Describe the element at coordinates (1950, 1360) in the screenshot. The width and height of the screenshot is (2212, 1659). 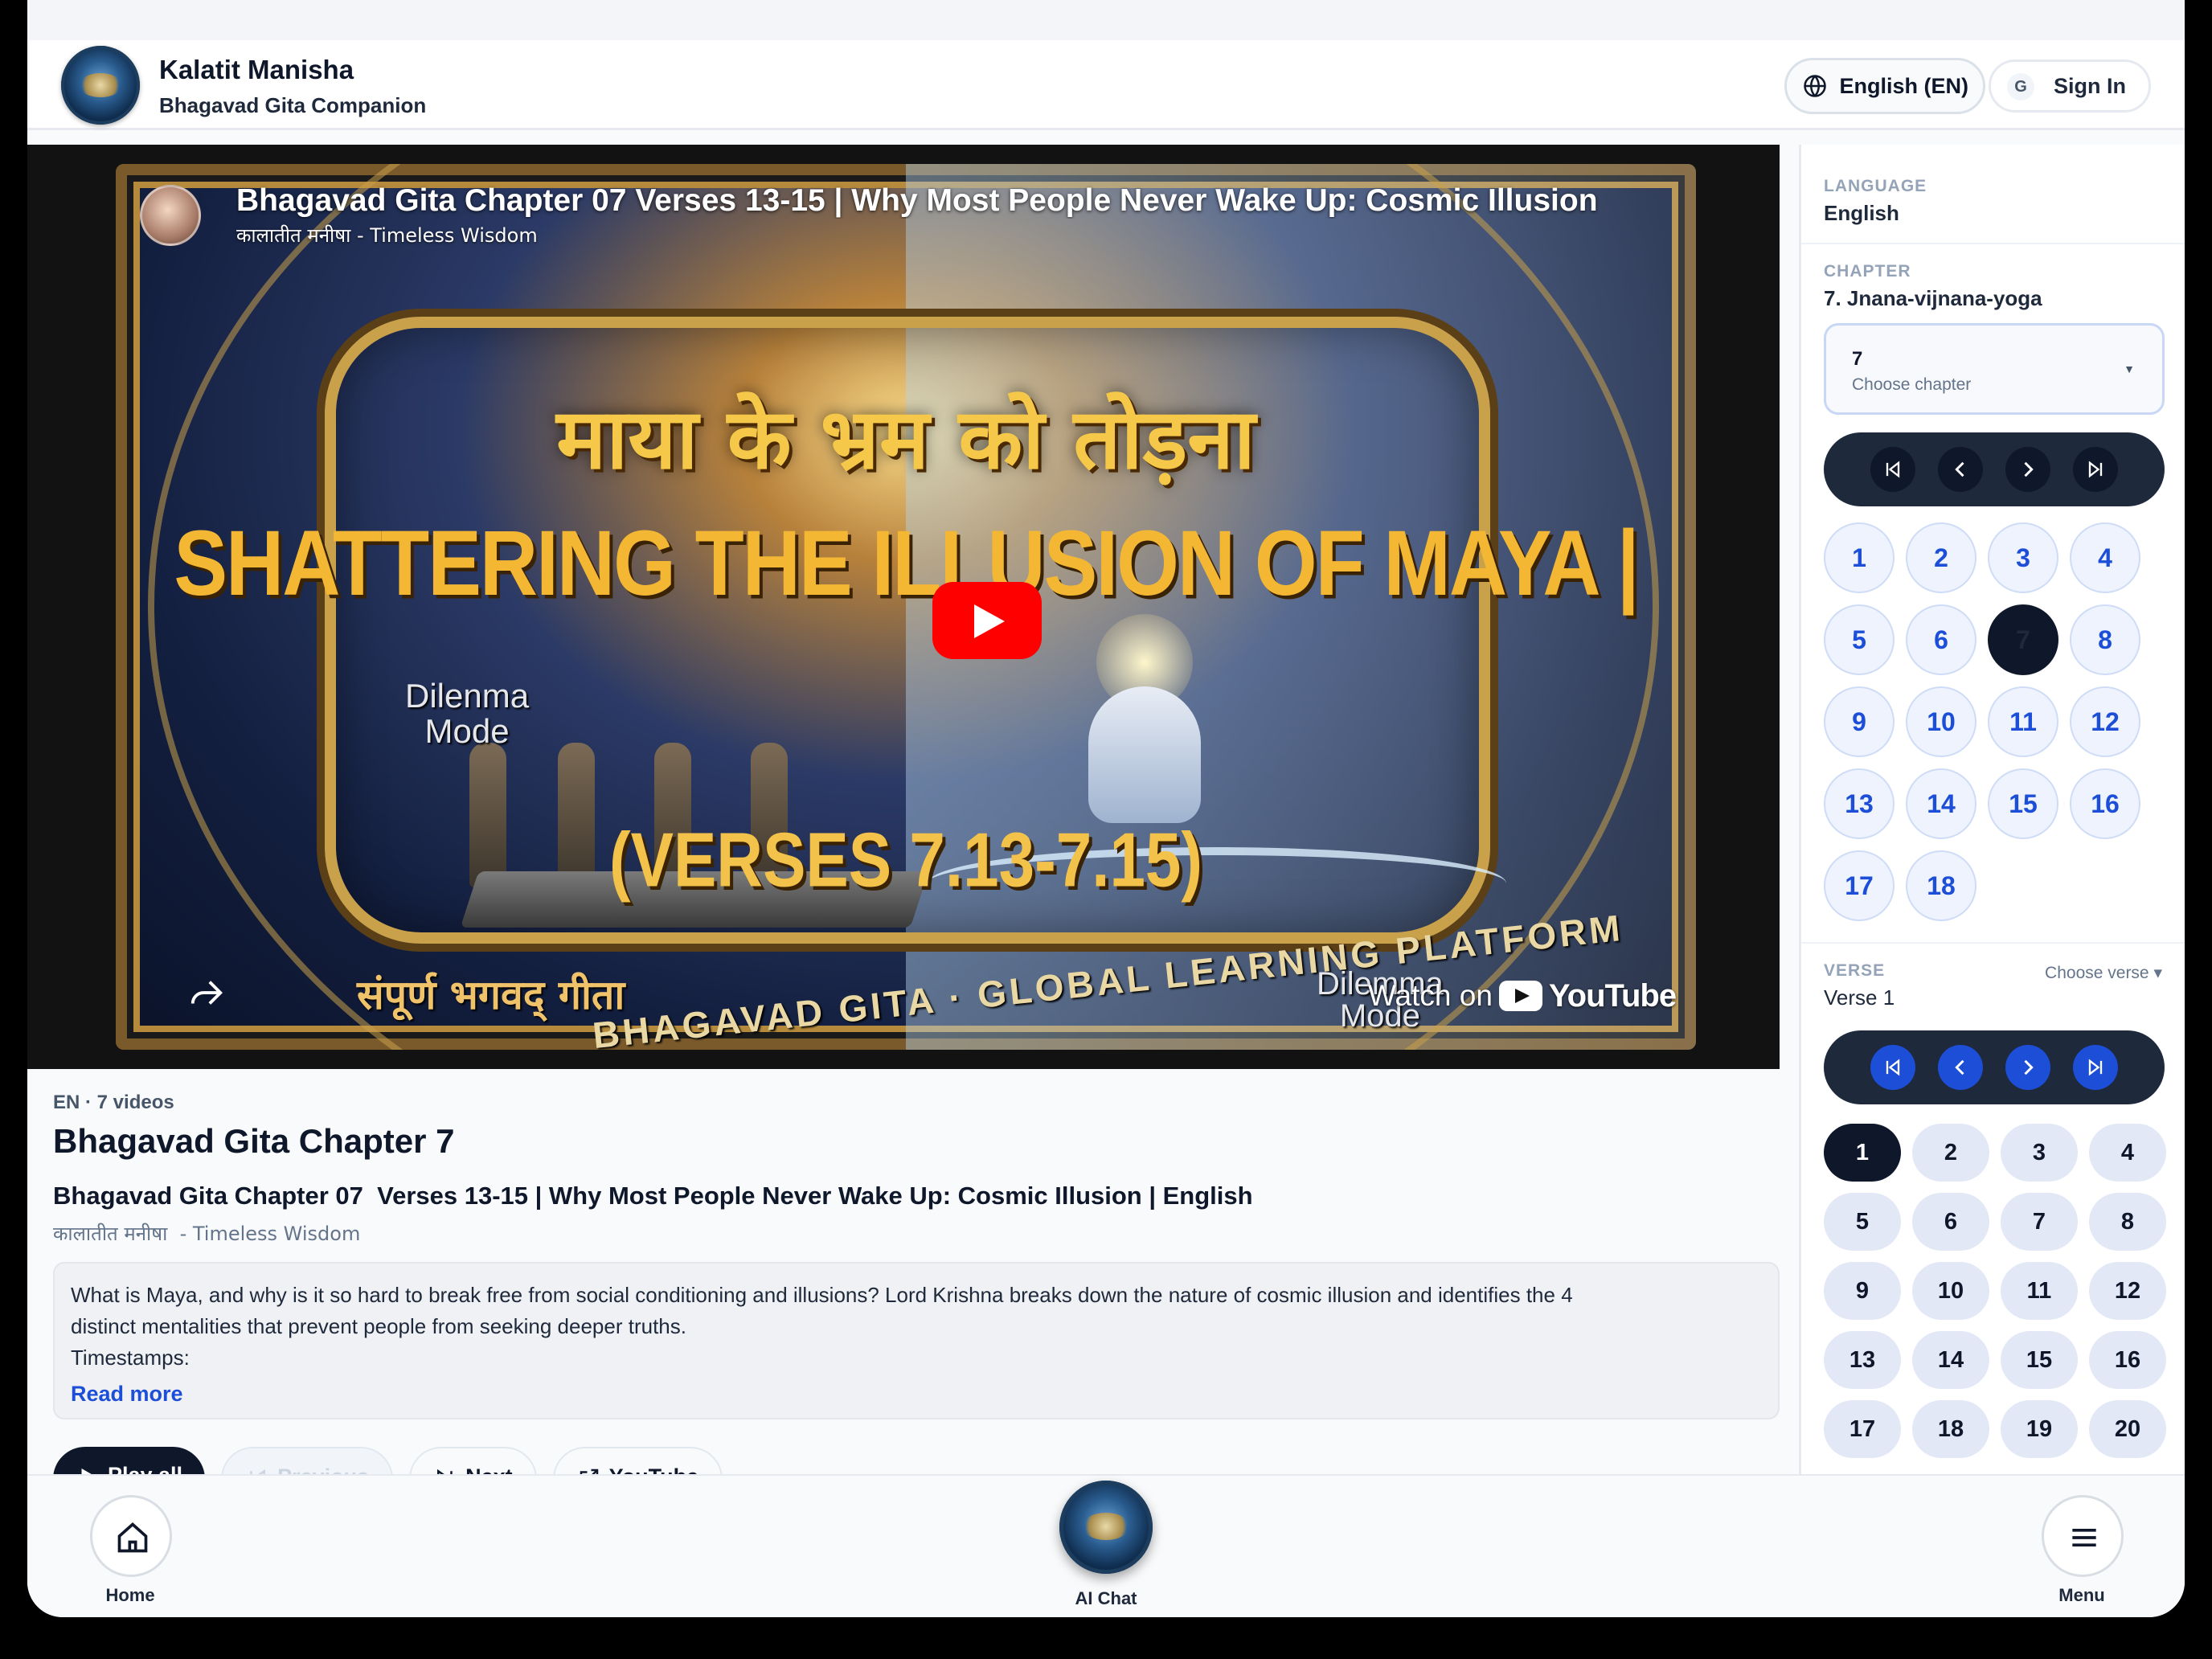
I see `verse-button: 14` at that location.